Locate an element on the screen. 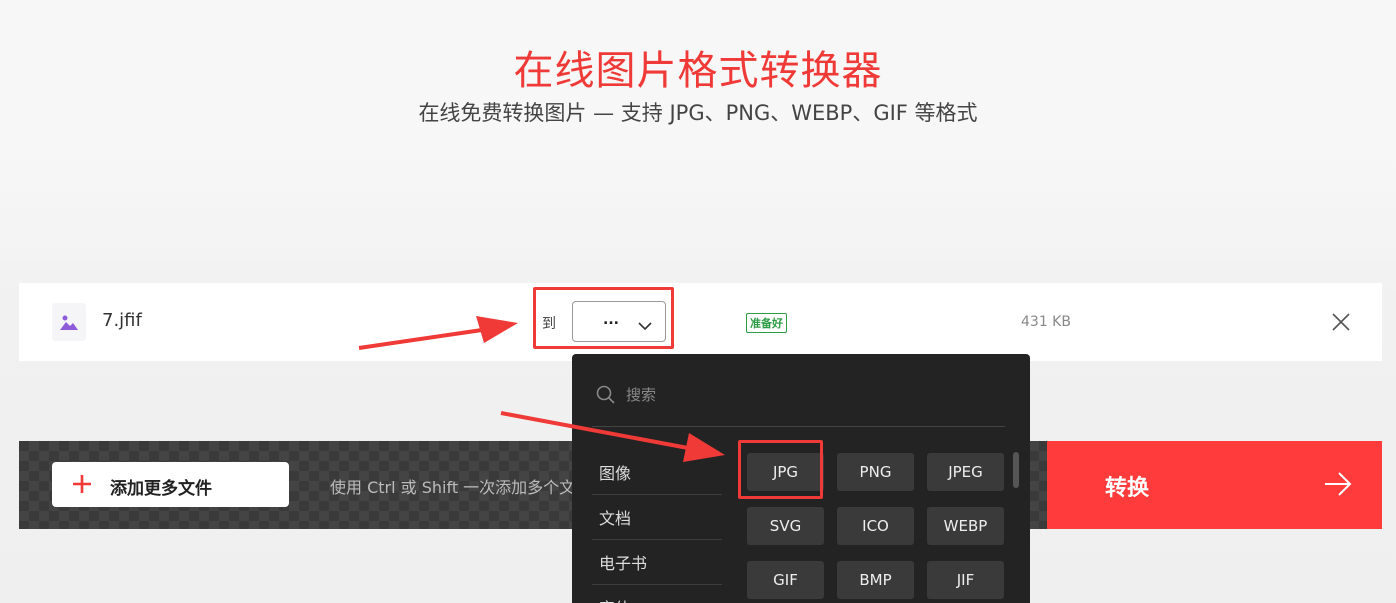 The width and height of the screenshot is (1396, 603). page-subtitle: 在线免费转换图片 — 支持 JPG、PNG、WEBP、GIF 等格式 is located at coordinates (698, 113).